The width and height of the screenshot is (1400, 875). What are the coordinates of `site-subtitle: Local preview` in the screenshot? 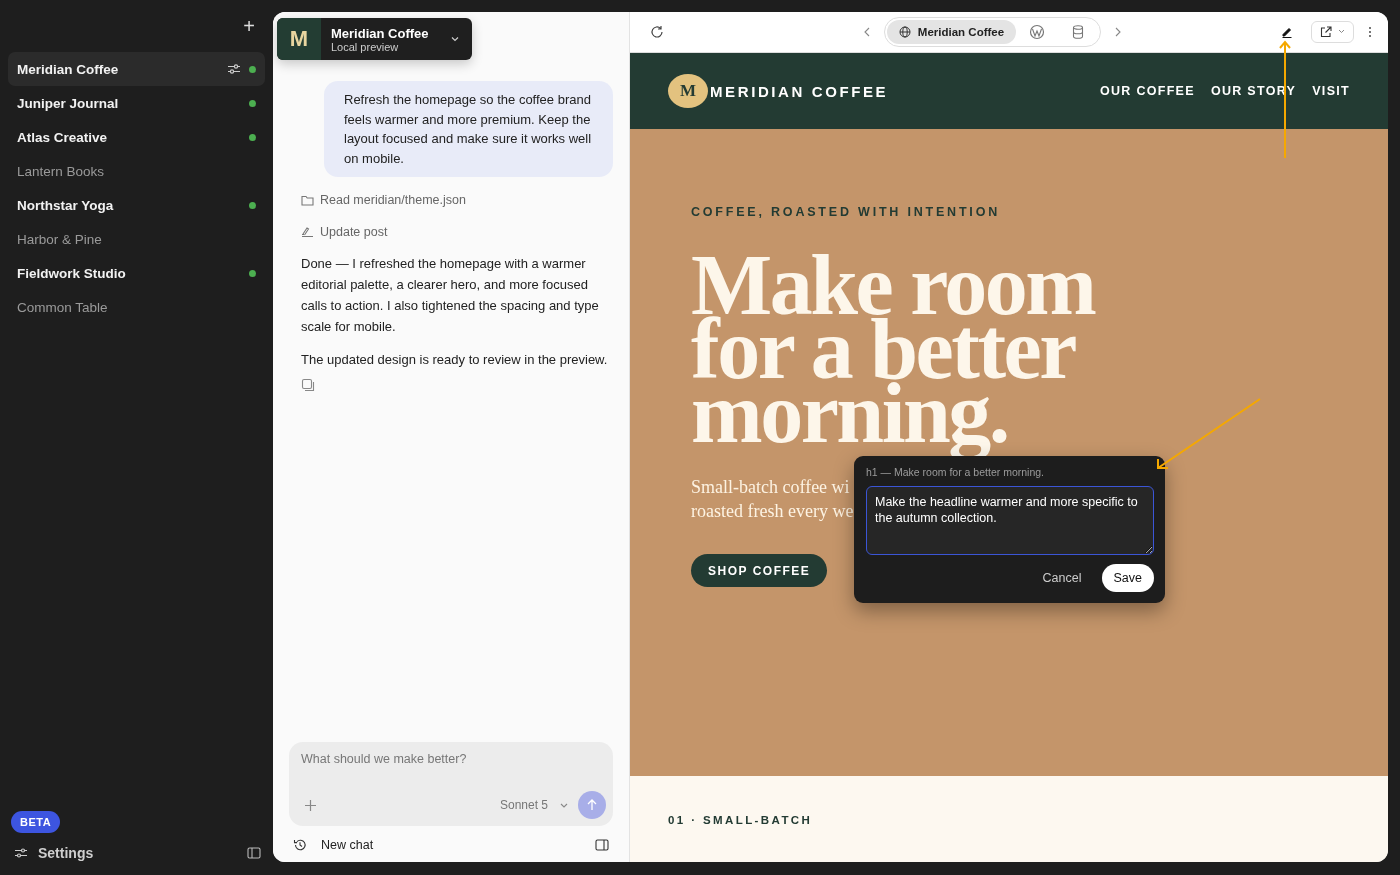 It's located at (365, 46).